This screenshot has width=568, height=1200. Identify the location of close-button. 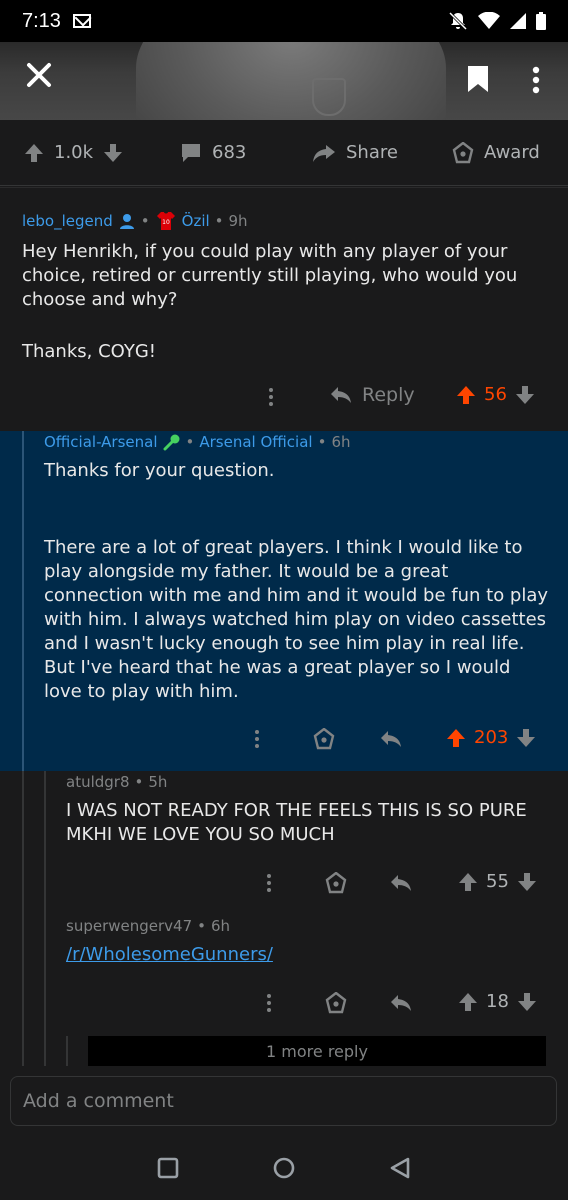
(39, 77).